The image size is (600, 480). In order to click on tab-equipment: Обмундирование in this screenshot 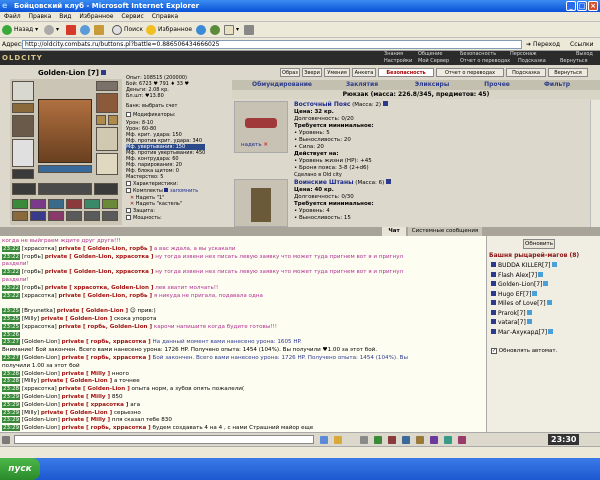, I will do `click(282, 85)`.